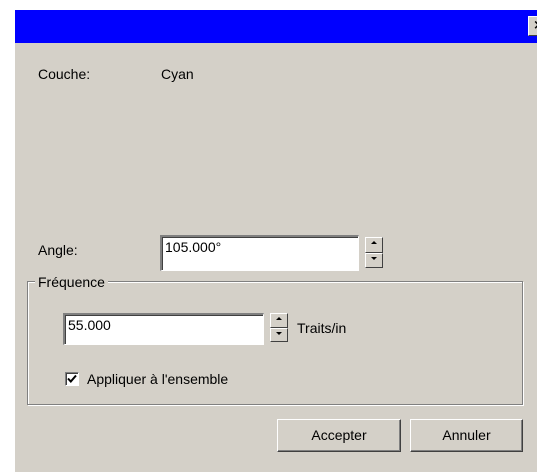 This screenshot has width=537, height=472. Describe the element at coordinates (259, 253) in the screenshot. I see `angle-input: 105.000°` at that location.